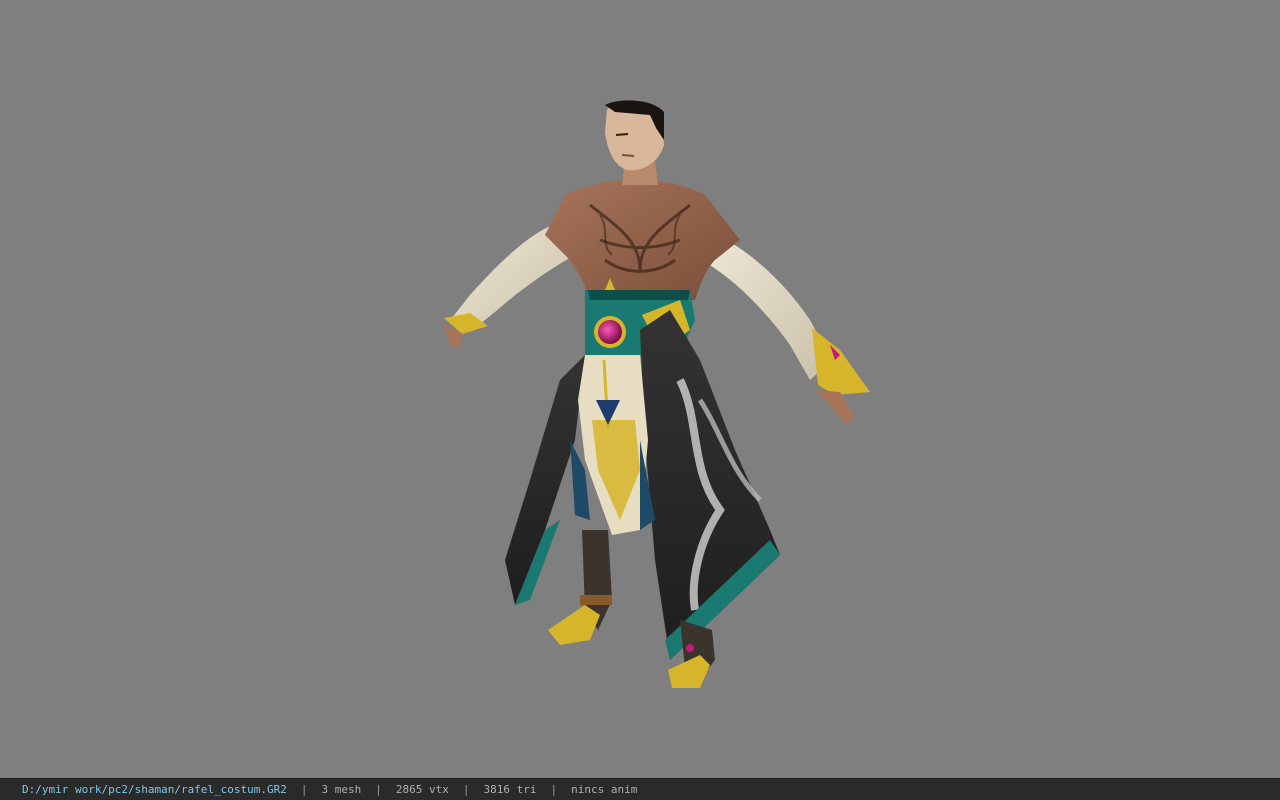 The width and height of the screenshot is (1280, 800). What do you see at coordinates (422, 789) in the screenshot?
I see `vertex-count: 2865 vtx` at bounding box center [422, 789].